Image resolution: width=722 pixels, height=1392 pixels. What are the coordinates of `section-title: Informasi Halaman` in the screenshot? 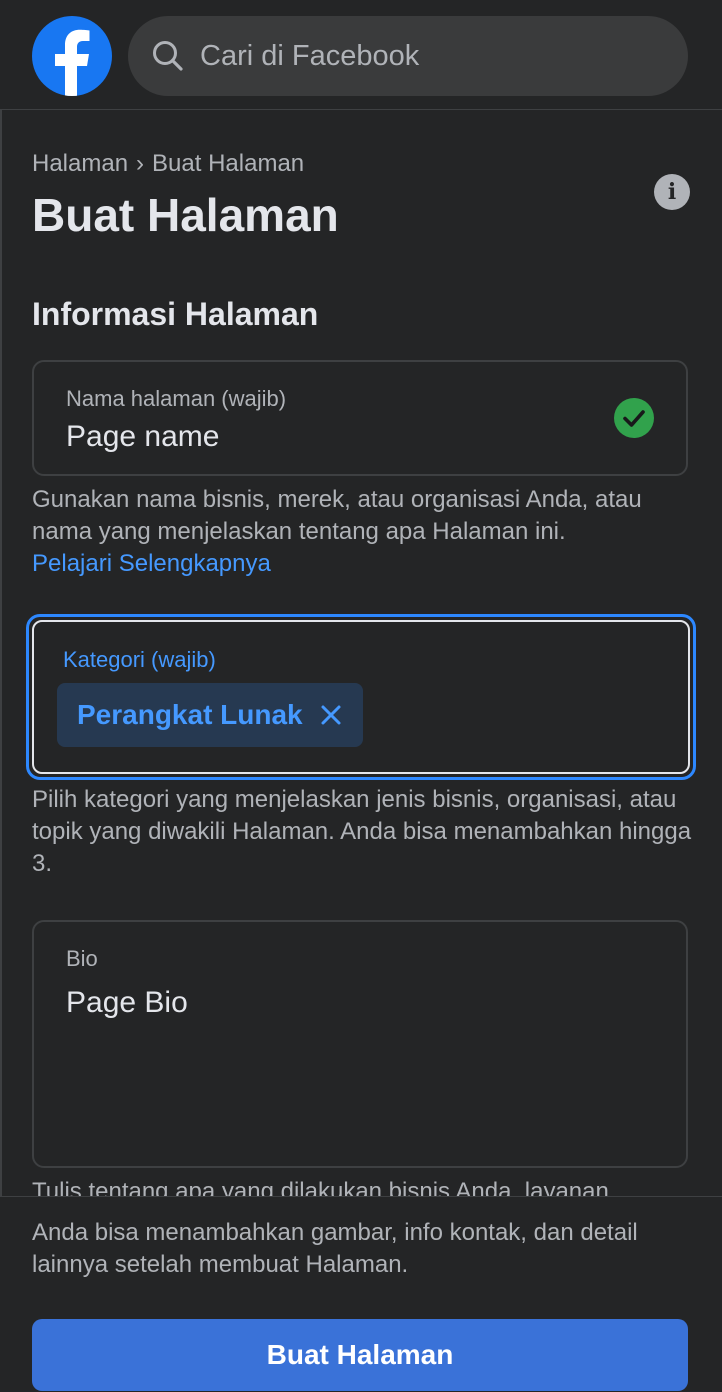 It's located at (175, 314).